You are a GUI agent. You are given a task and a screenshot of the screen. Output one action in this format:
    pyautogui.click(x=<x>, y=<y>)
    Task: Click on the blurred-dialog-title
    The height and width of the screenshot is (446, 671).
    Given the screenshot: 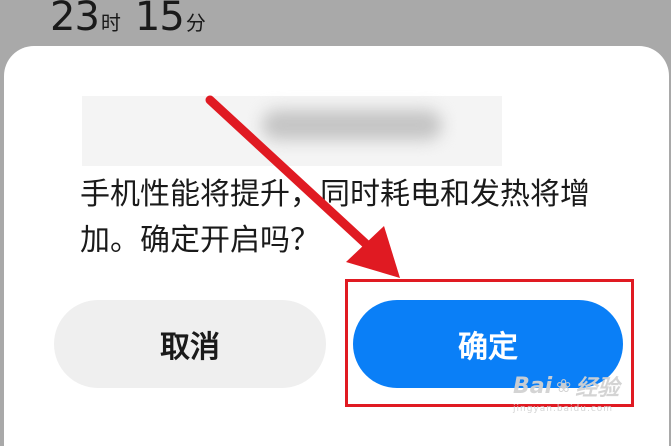 What is the action you would take?
    pyautogui.click(x=292, y=131)
    